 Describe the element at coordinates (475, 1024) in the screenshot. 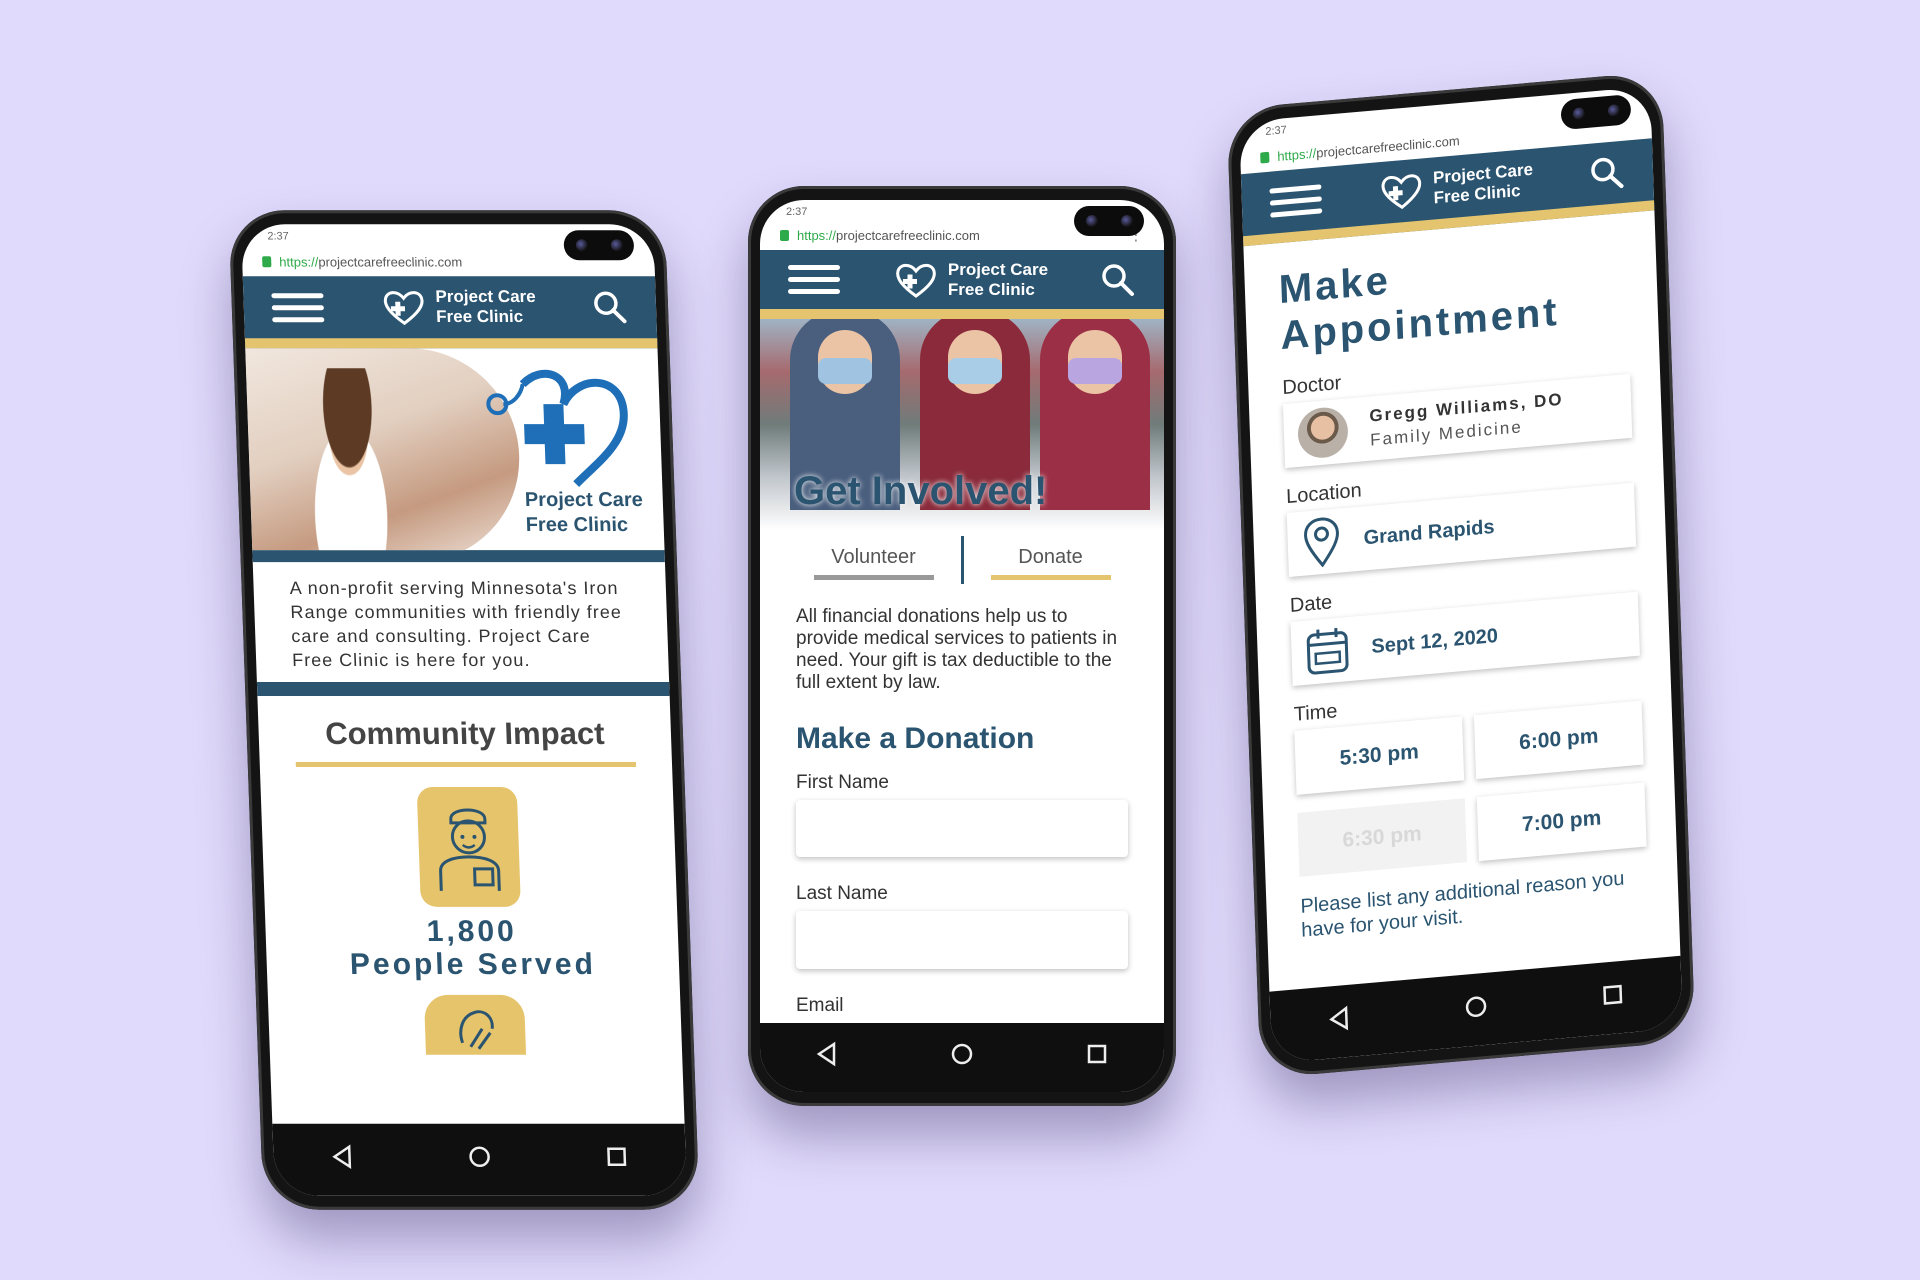

I see `helping-hands-icon` at that location.